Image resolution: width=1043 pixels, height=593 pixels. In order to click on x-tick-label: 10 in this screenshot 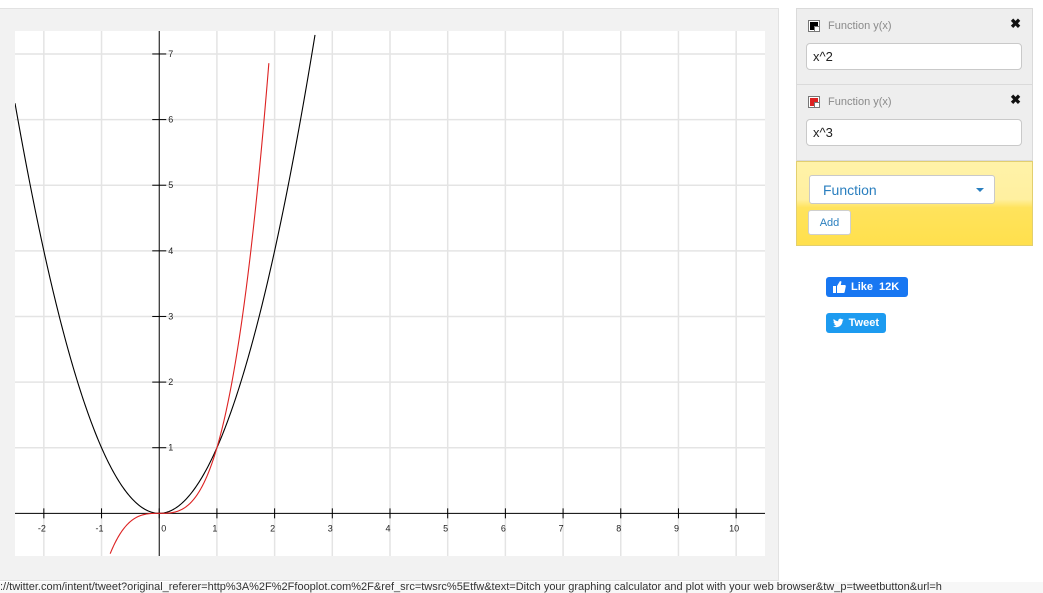, I will do `click(734, 528)`.